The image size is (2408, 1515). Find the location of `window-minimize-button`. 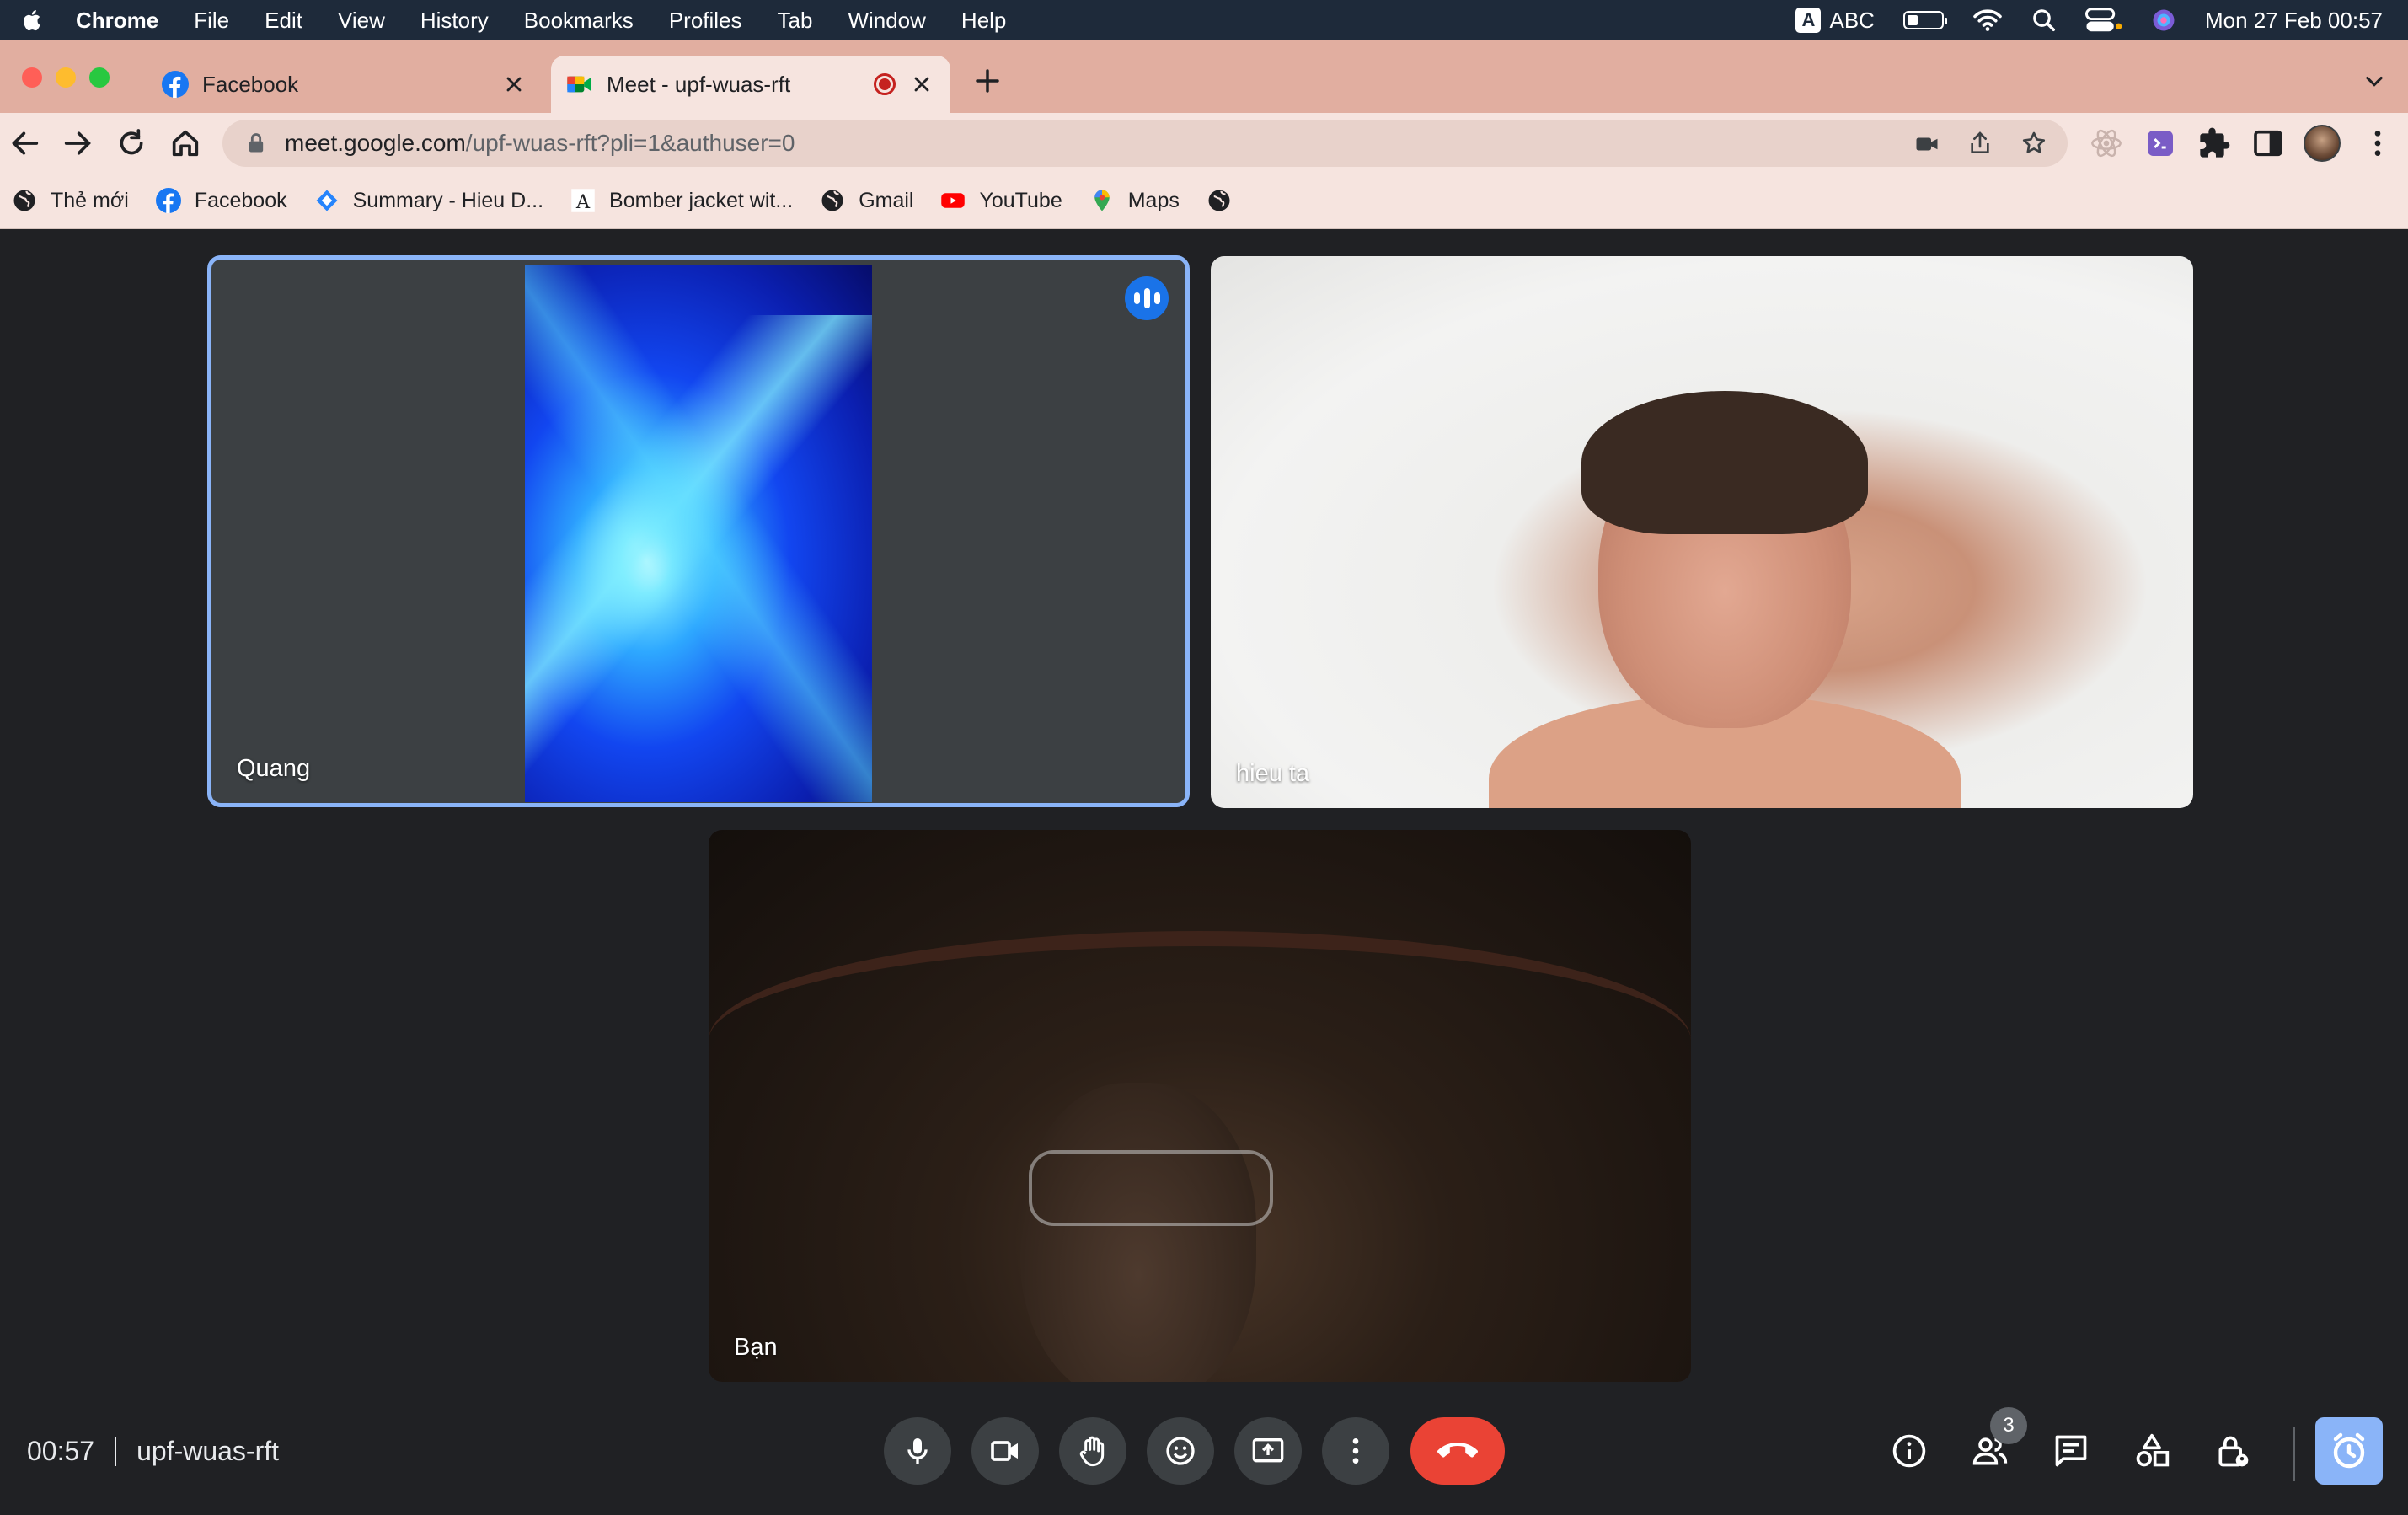

window-minimize-button is located at coordinates (66, 77).